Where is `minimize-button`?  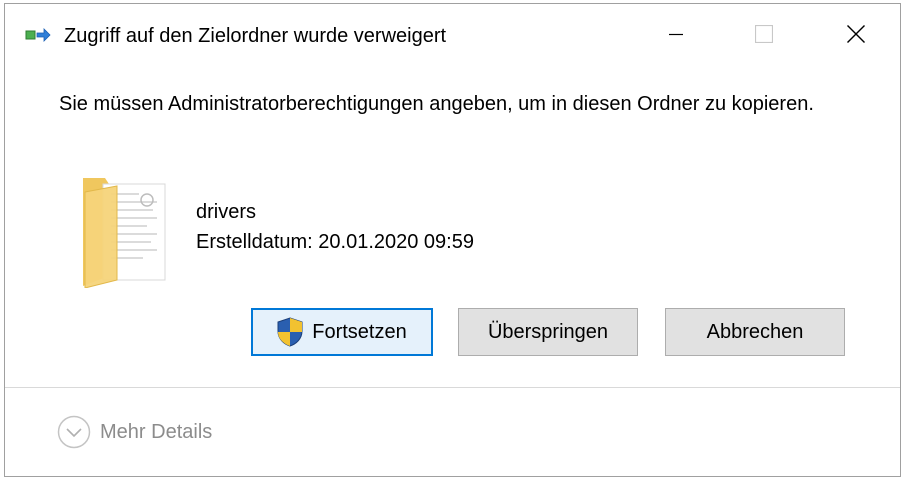
minimize-button is located at coordinates (676, 34).